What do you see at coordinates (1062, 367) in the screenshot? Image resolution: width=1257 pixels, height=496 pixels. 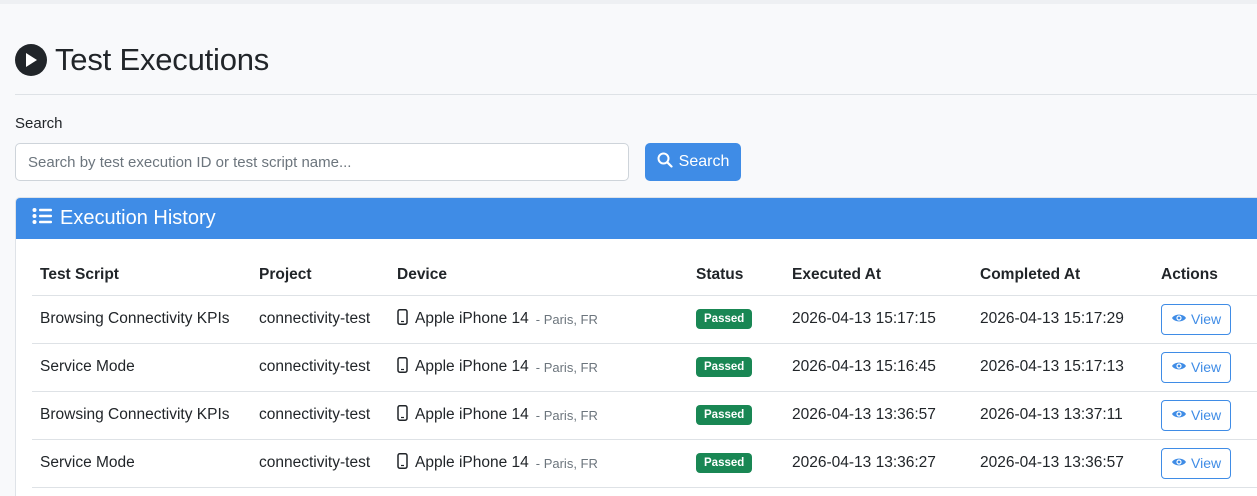 I see `cell-completed-at: 2026-04-13 15:17:13` at bounding box center [1062, 367].